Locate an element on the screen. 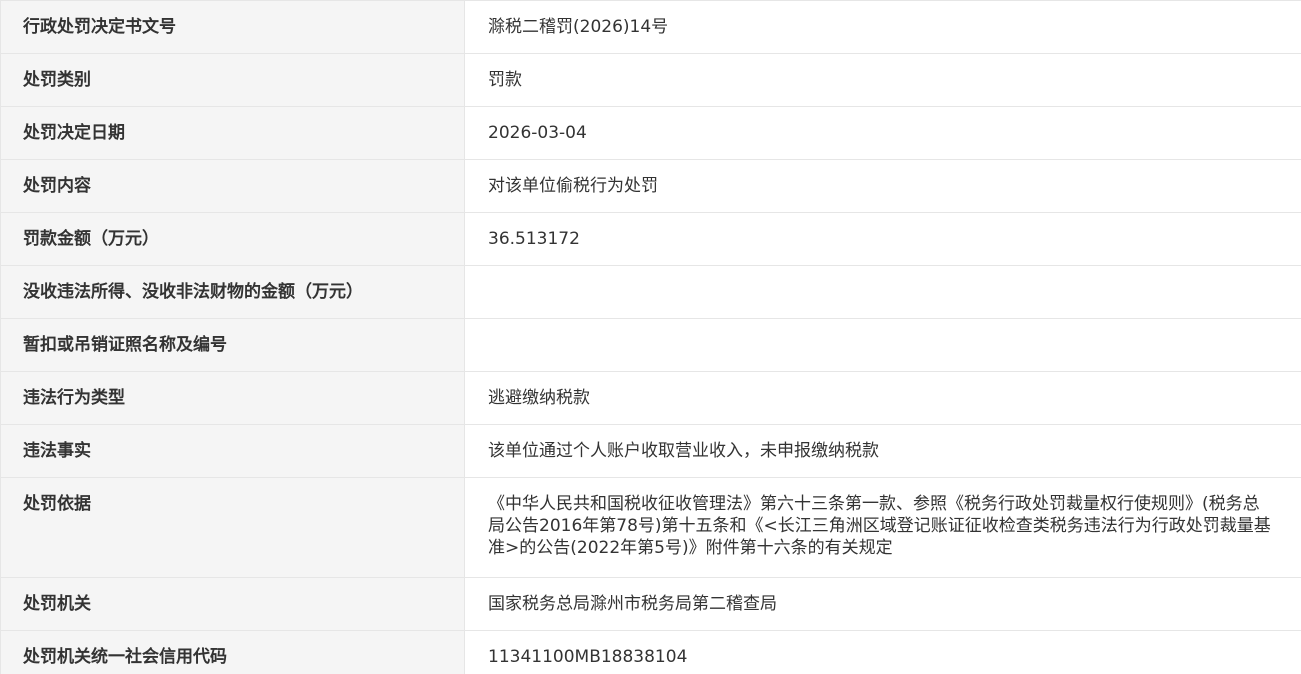 Image resolution: width=1301 pixels, height=674 pixels. field-value: 对该单位偷税行为处罚 is located at coordinates (882, 186).